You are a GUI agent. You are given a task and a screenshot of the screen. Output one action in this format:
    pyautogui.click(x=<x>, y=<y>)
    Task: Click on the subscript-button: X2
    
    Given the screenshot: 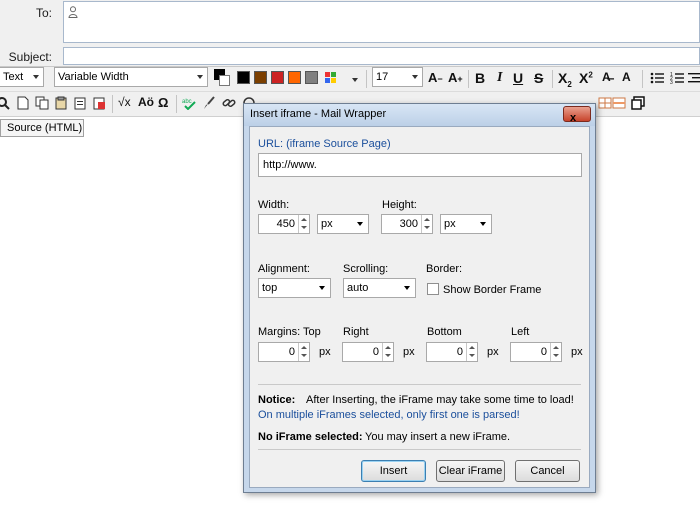 What is the action you would take?
    pyautogui.click(x=565, y=79)
    